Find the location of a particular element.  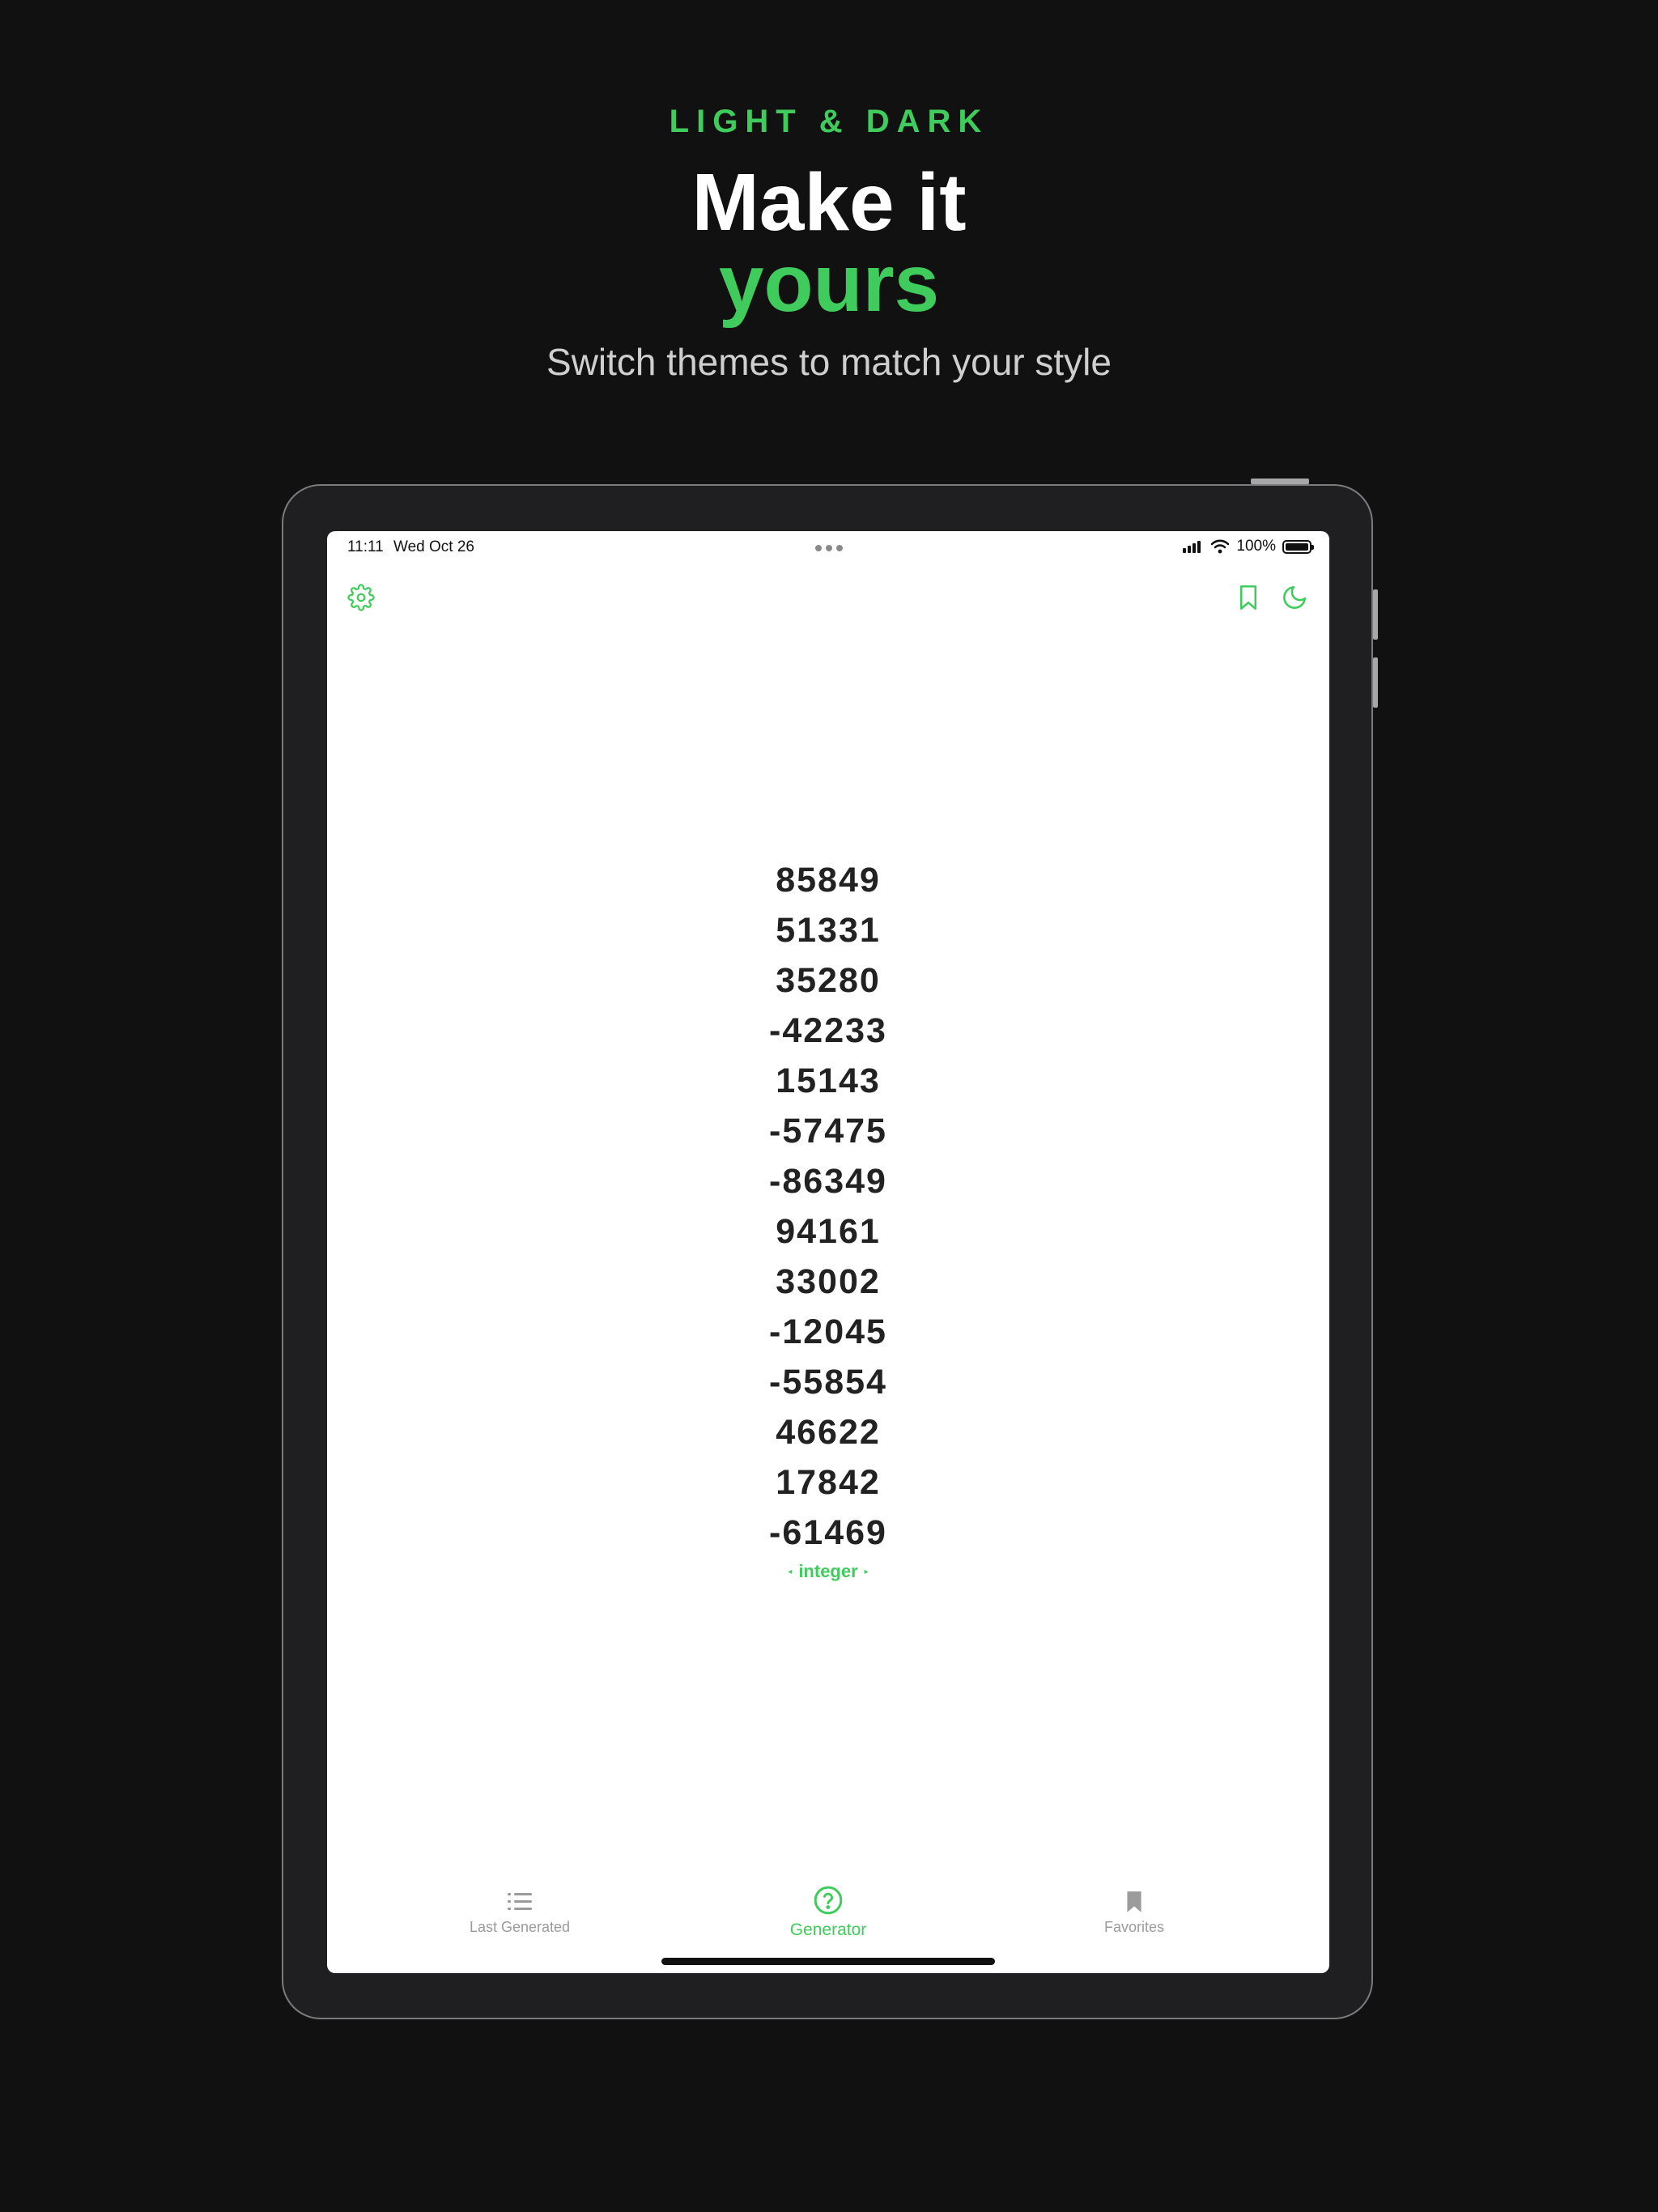

settings-button is located at coordinates (361, 598).